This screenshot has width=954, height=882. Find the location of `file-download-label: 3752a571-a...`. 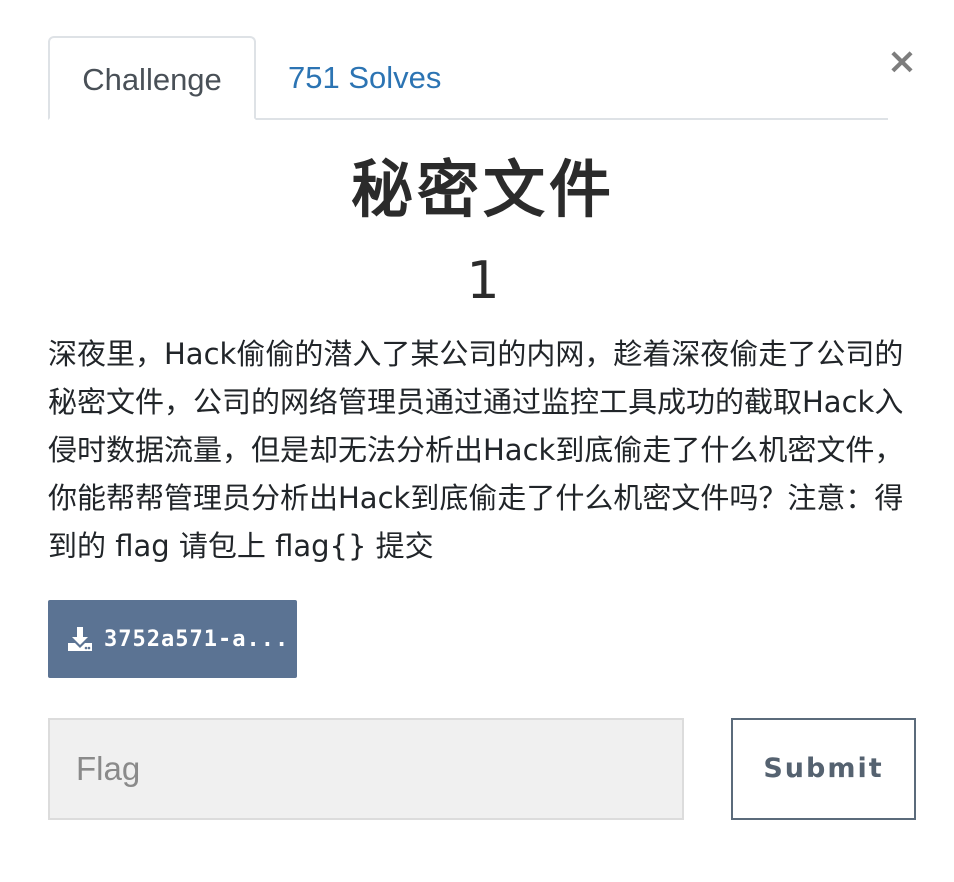

file-download-label: 3752a571-a... is located at coordinates (197, 639).